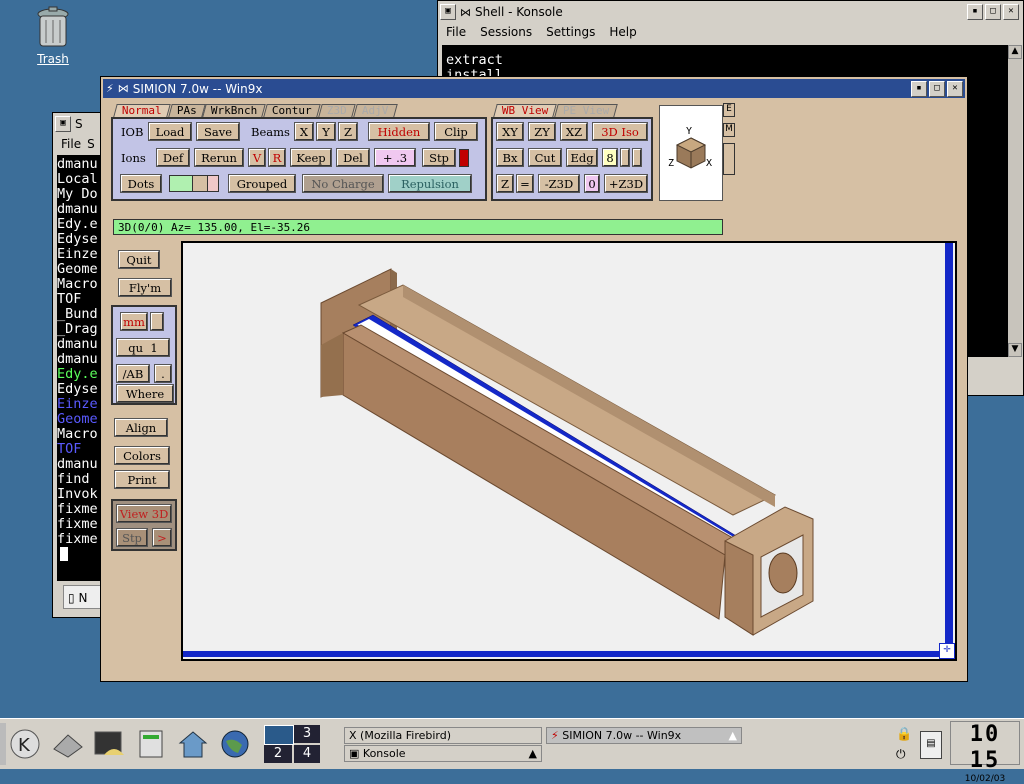  I want to click on scroll-down-icon: ▼, so click(1015, 350).